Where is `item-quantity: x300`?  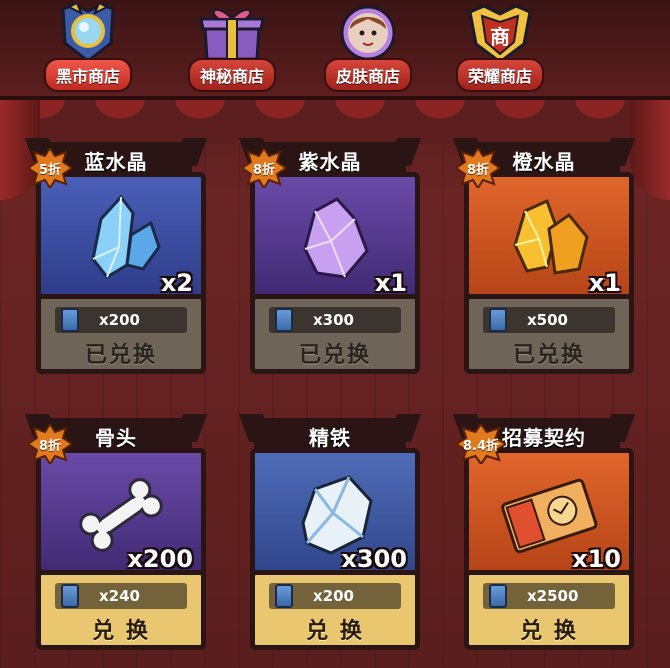 item-quantity: x300 is located at coordinates (374, 559).